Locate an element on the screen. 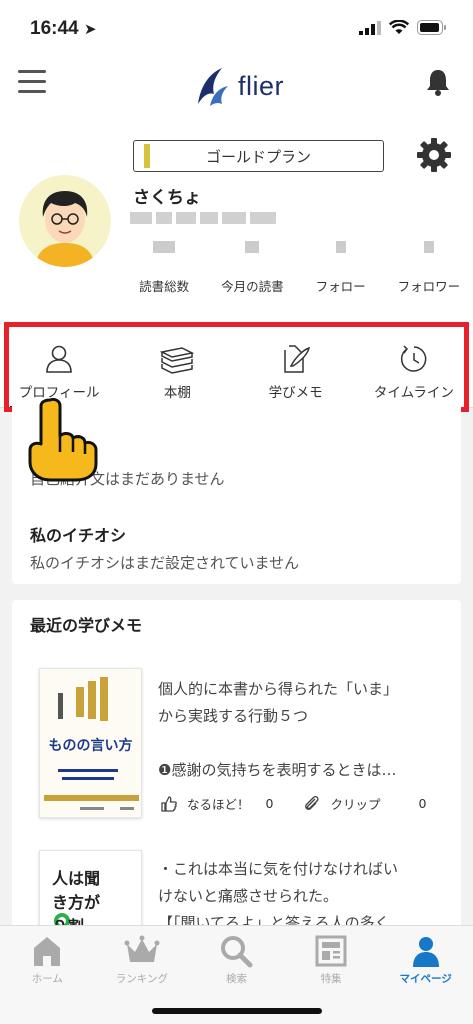  flier-logo: flier is located at coordinates (237, 86).